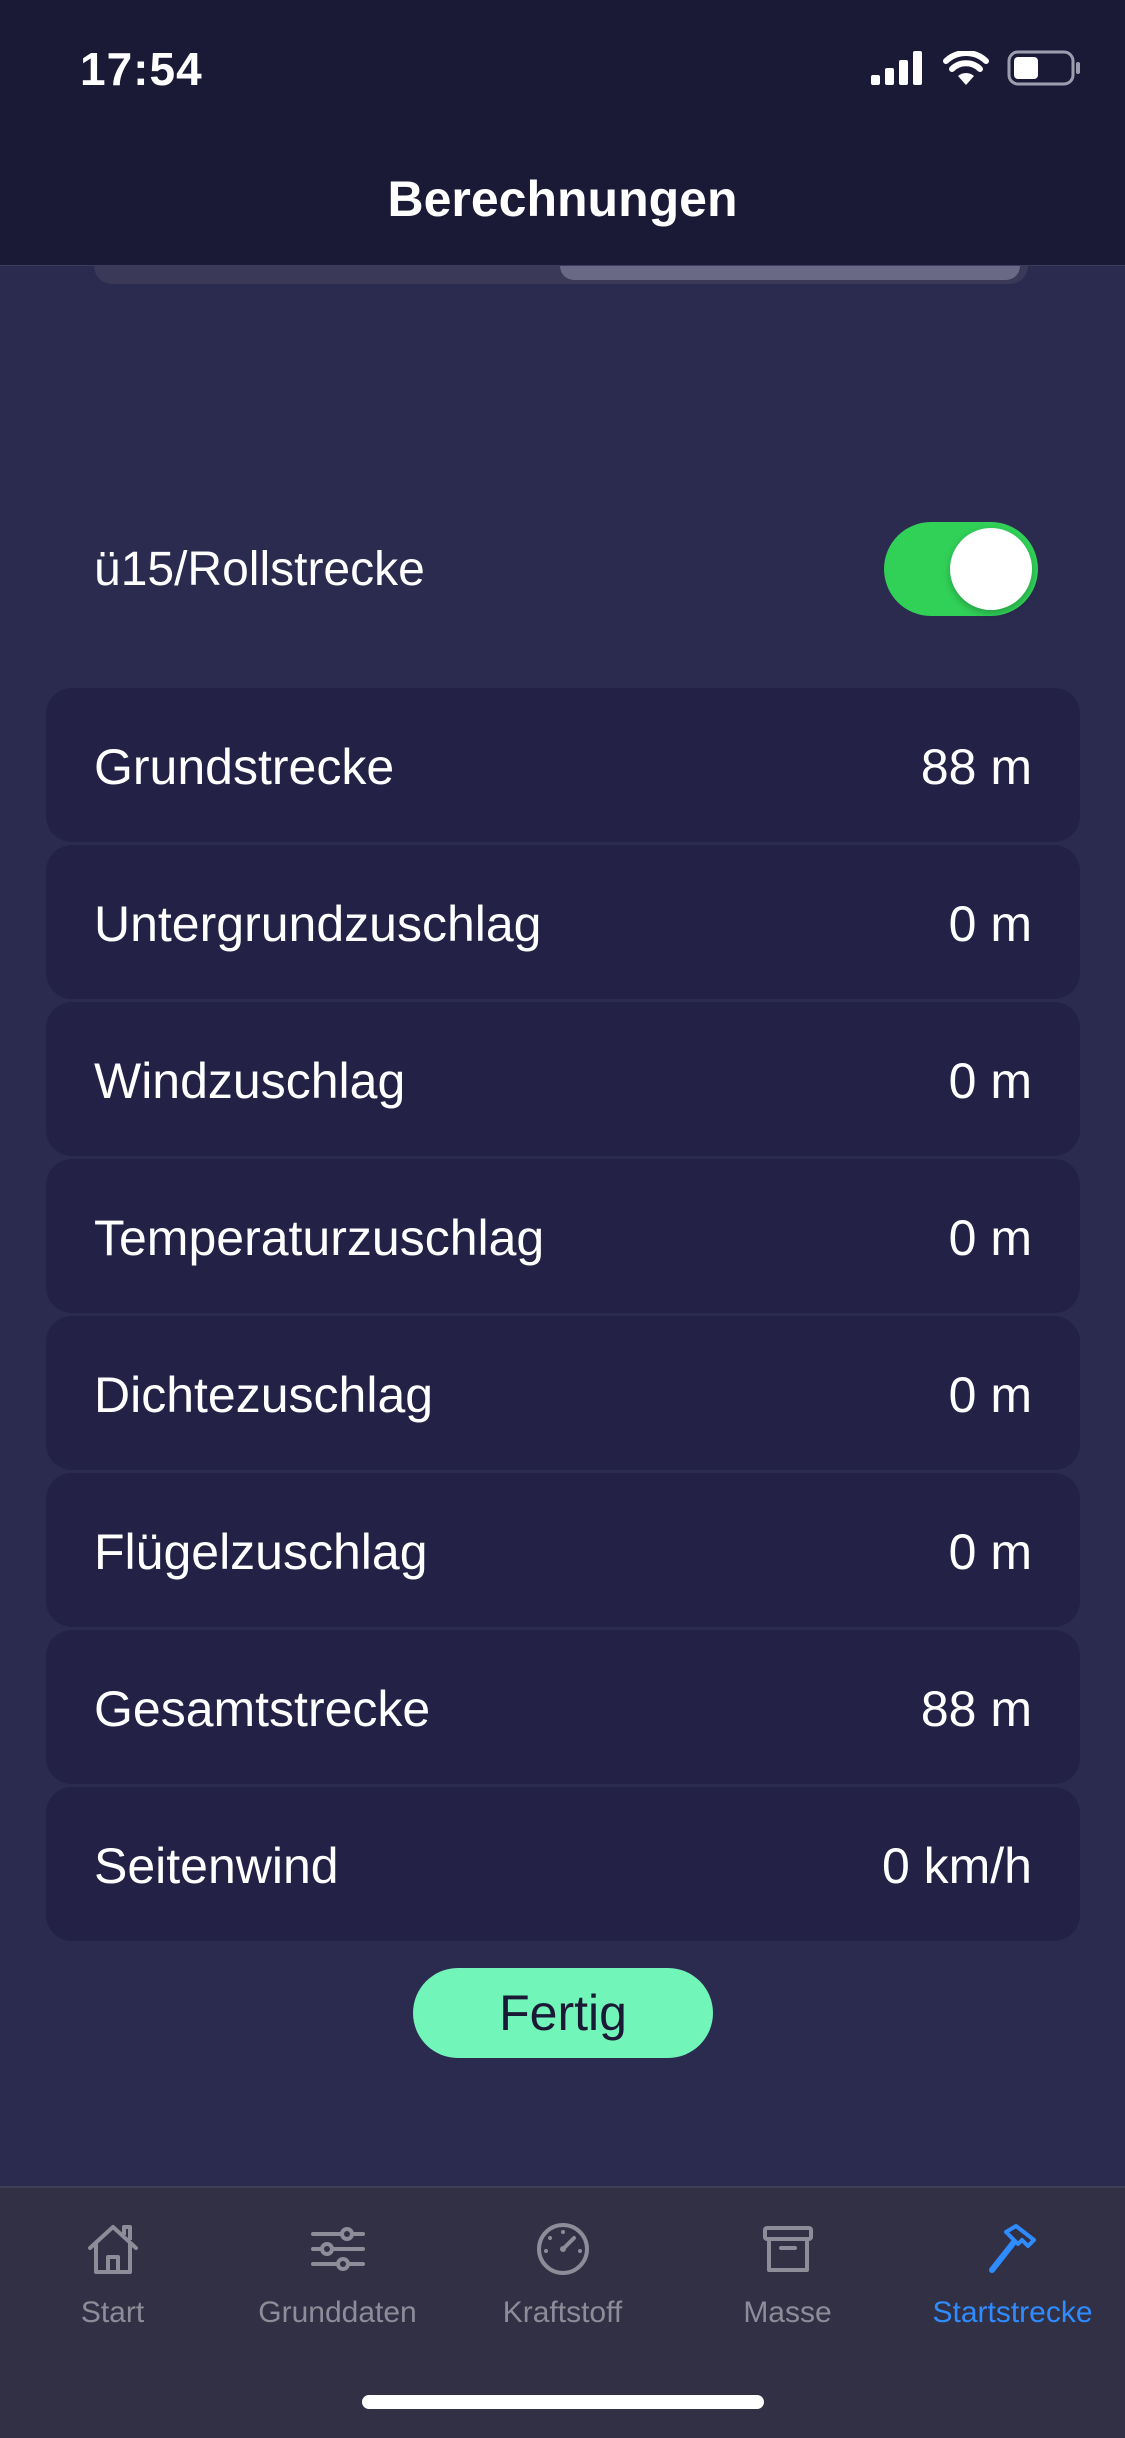  I want to click on tab-label: Start, so click(112, 2312).